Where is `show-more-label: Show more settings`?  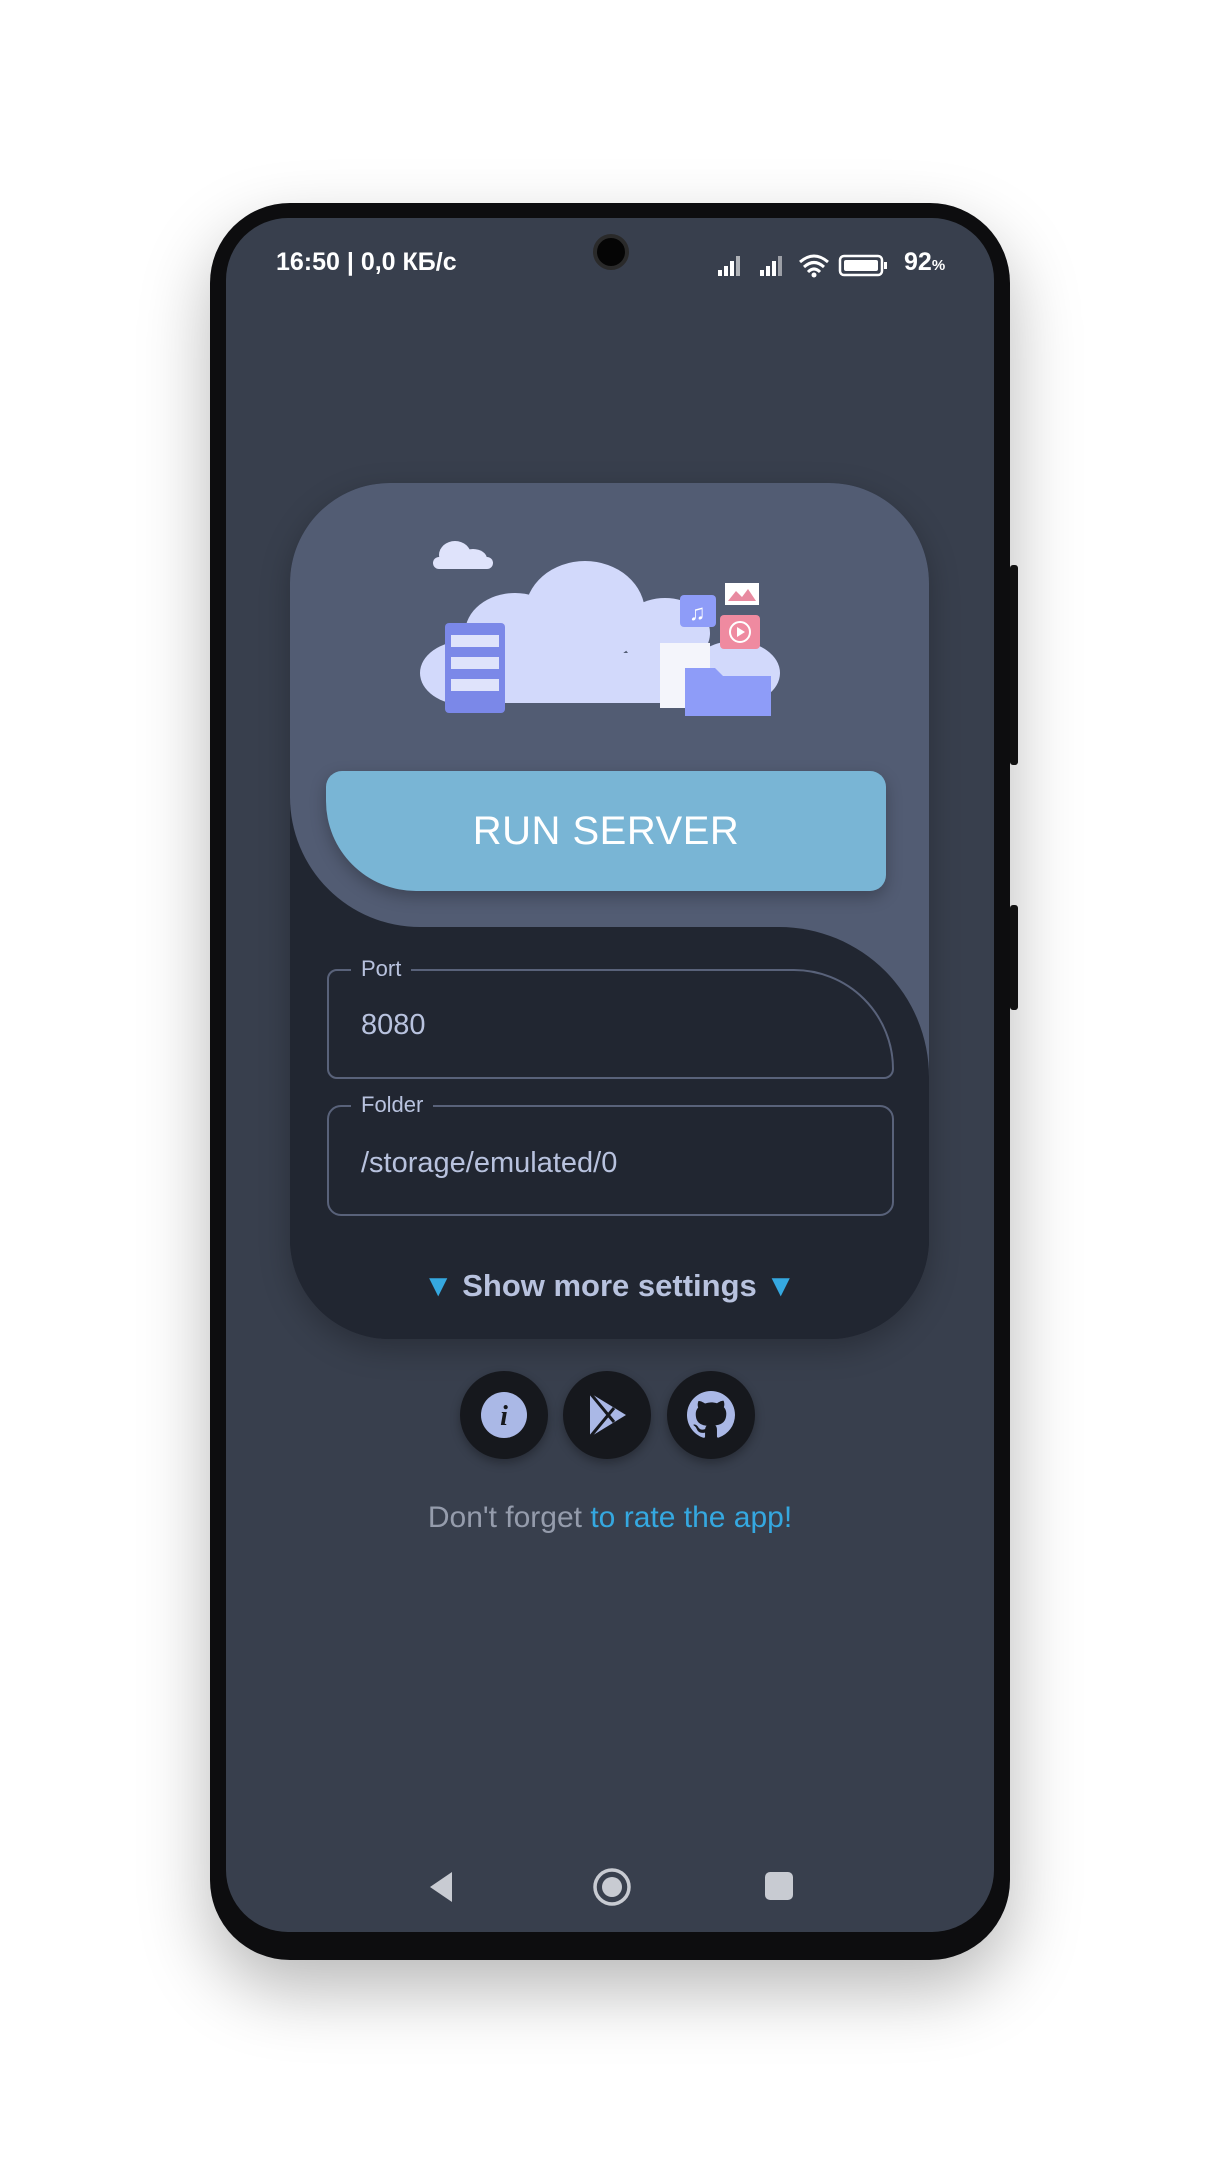
show-more-label: Show more settings is located at coordinates (609, 1285).